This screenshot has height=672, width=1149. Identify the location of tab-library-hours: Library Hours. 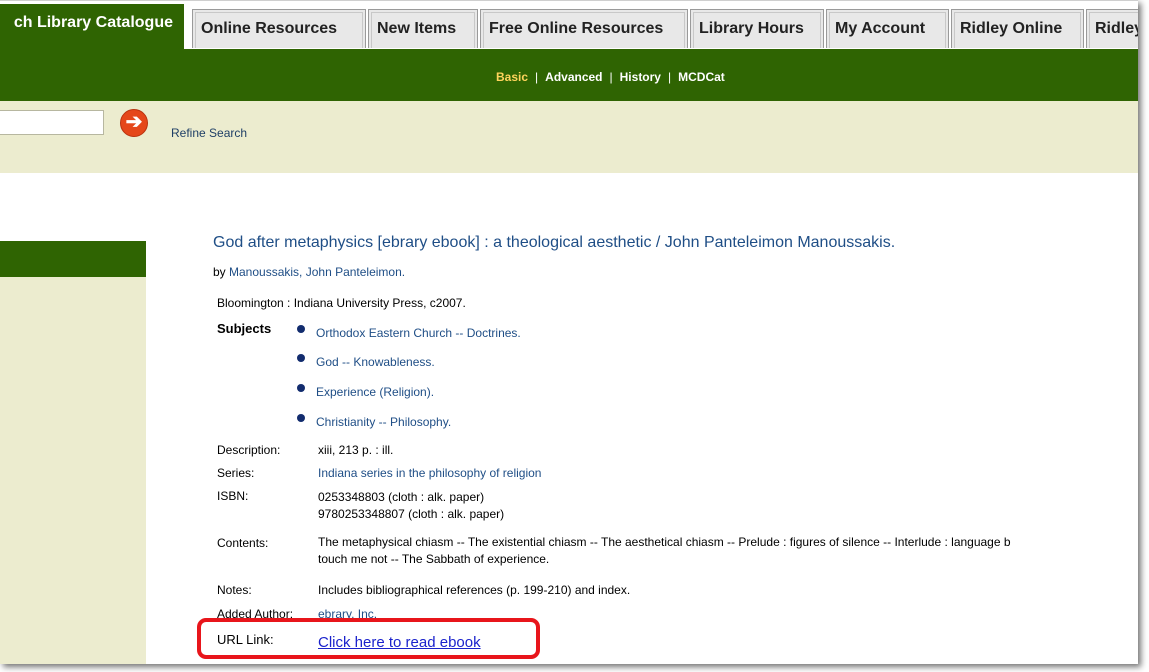
(757, 28).